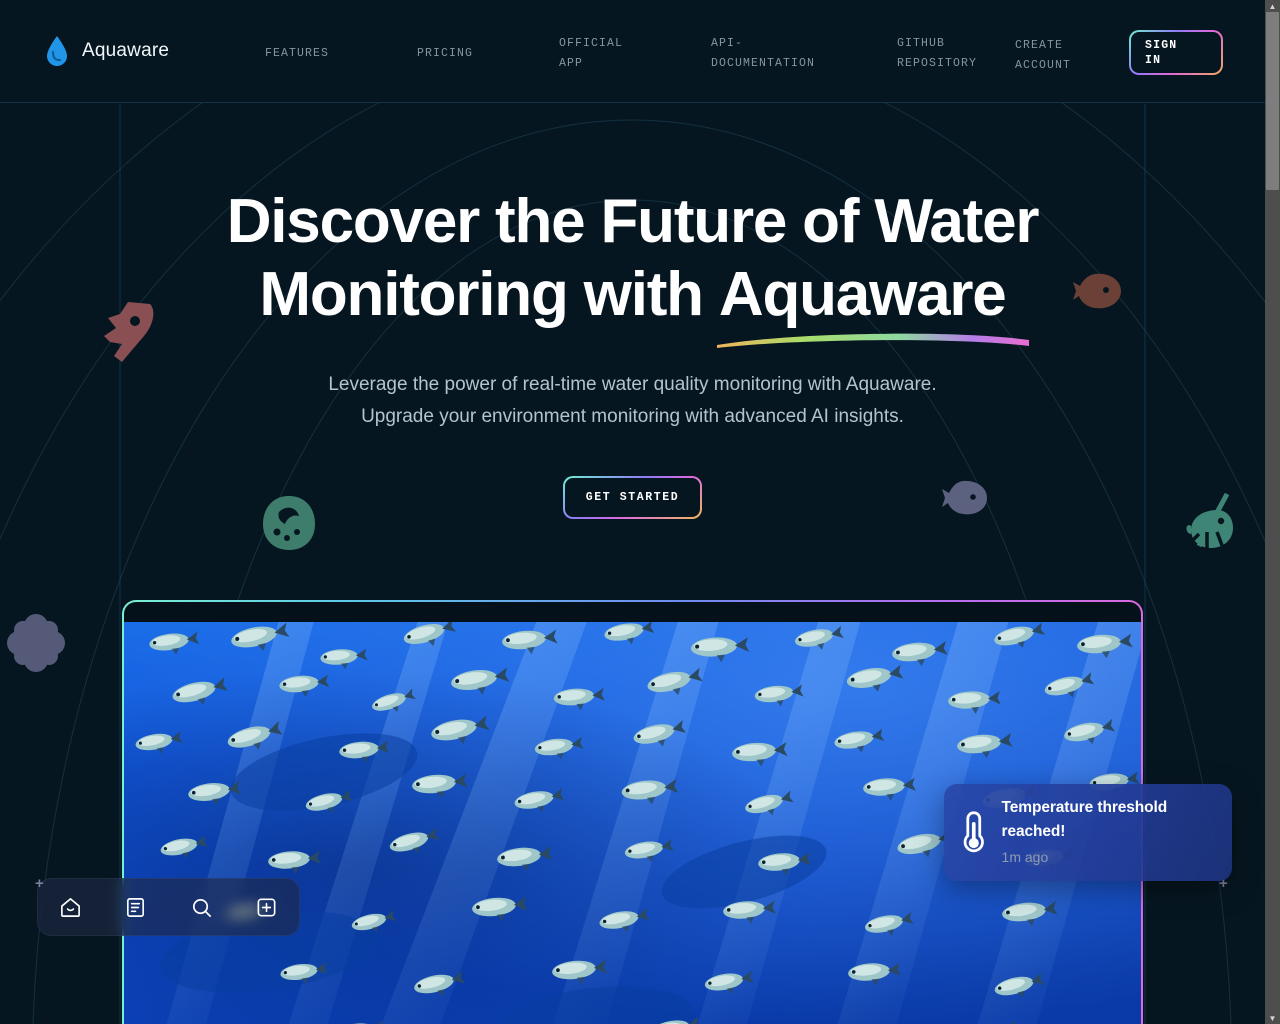 The width and height of the screenshot is (1280, 1024). I want to click on toolbar-corner-marker-left: +, so click(39, 883).